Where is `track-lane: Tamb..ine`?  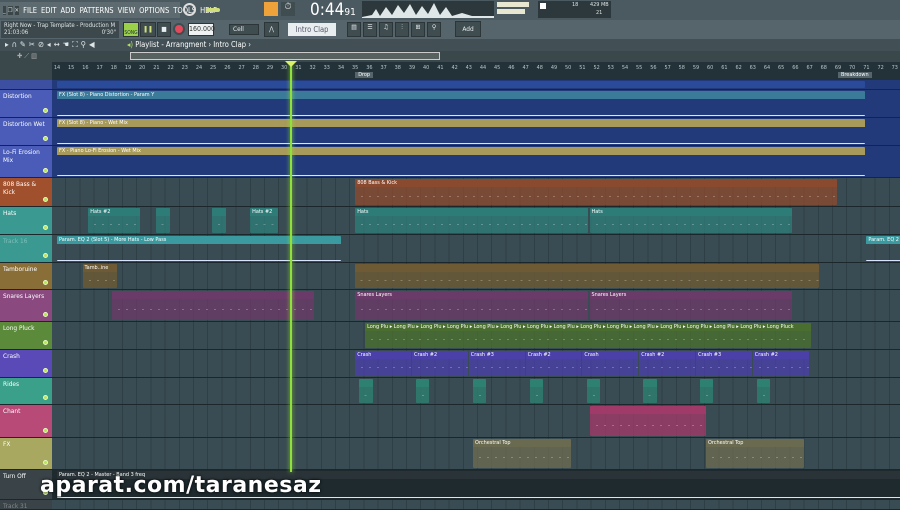
track-lane: Tamb..ine is located at coordinates (476, 276).